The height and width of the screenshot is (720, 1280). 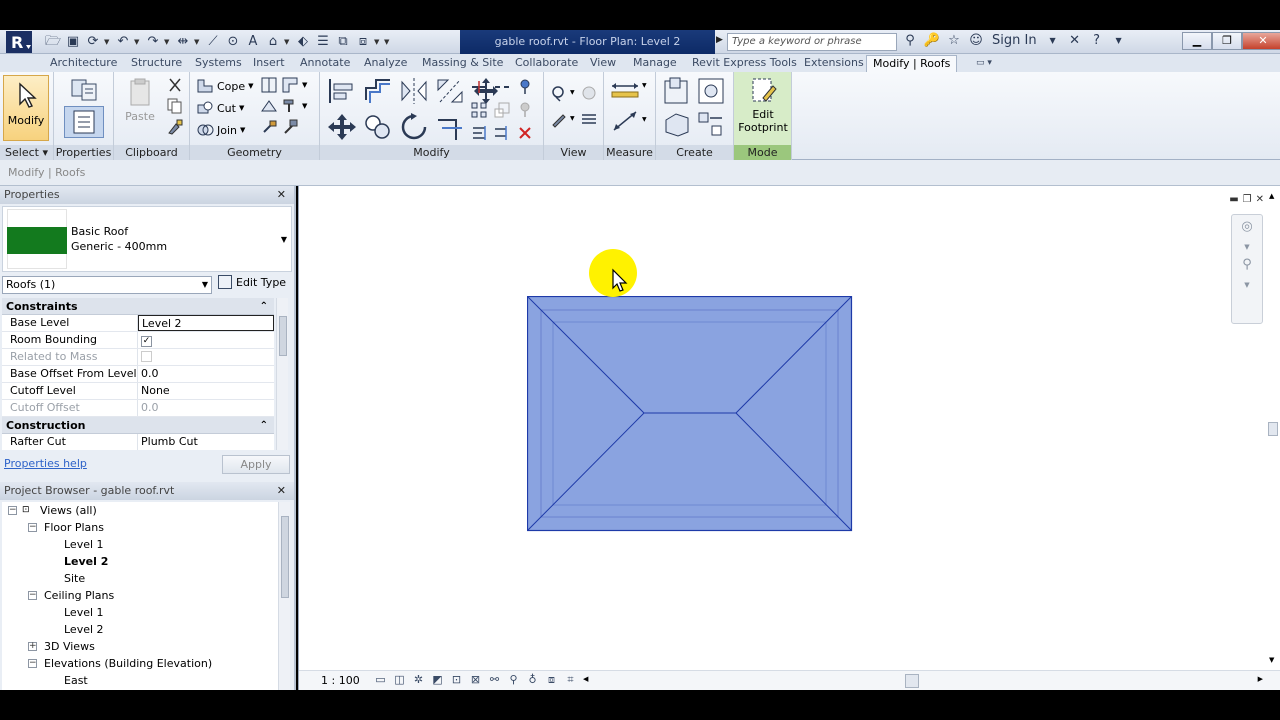 What do you see at coordinates (83, 63) in the screenshot?
I see `tab-architecture: Architecture` at bounding box center [83, 63].